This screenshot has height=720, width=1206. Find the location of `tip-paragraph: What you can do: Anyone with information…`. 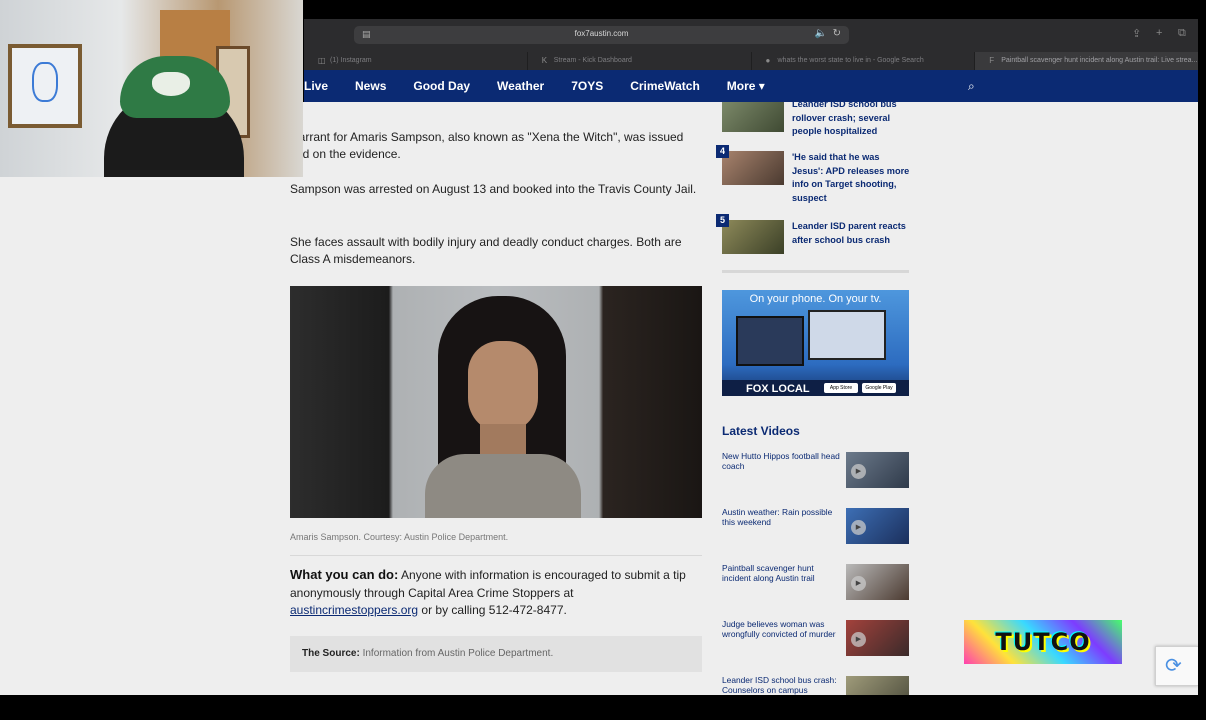

tip-paragraph: What you can do: Anyone with information… is located at coordinates (496, 593).